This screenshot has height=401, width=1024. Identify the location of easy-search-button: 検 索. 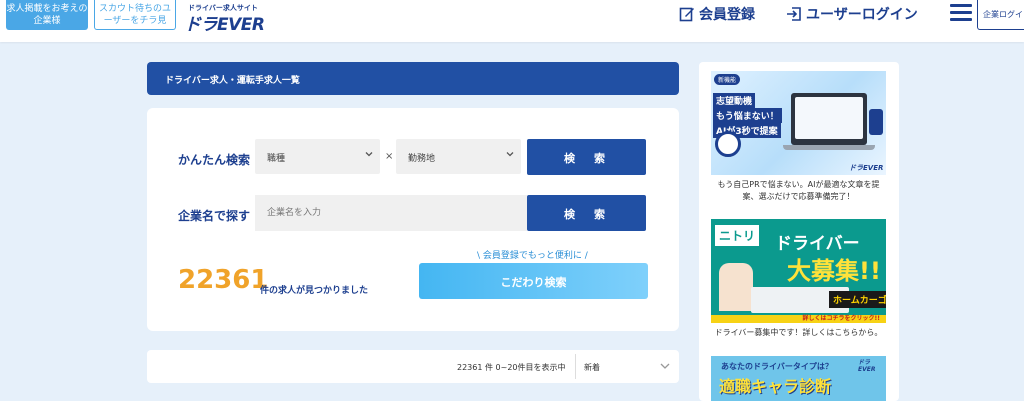
(586, 157).